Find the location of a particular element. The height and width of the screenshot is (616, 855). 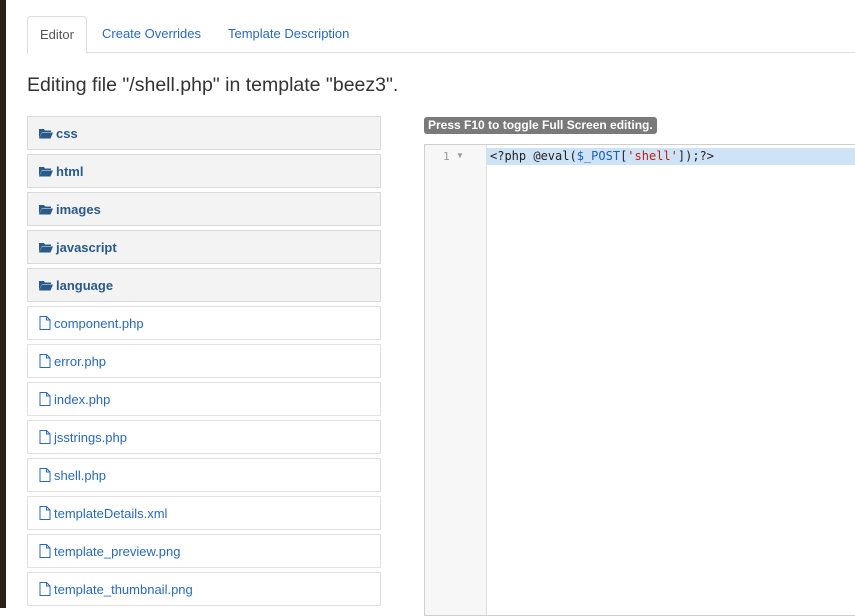

file-label: templateDetails.xml is located at coordinates (111, 513).